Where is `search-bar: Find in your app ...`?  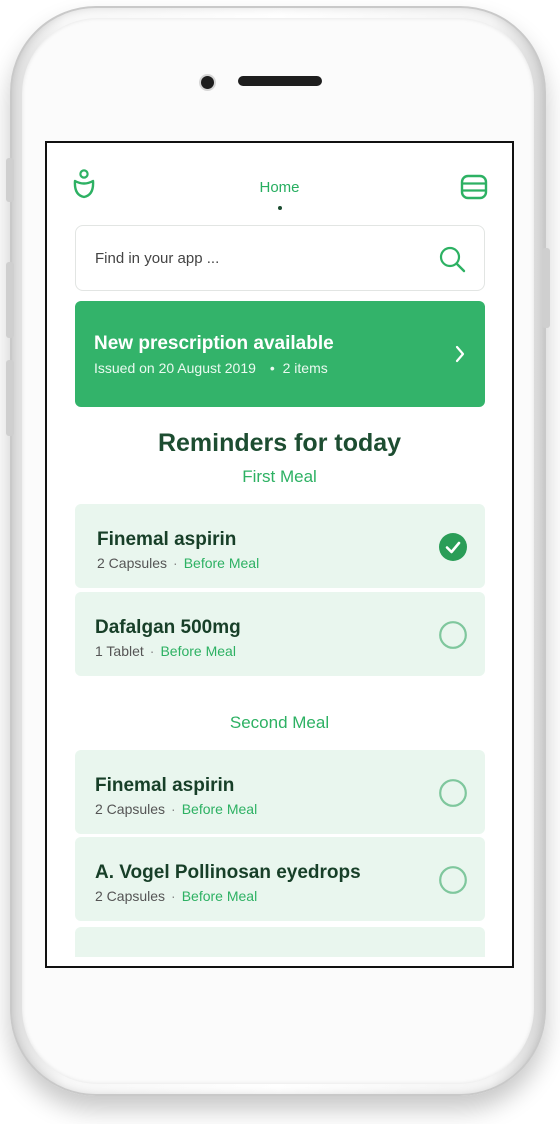 search-bar: Find in your app ... is located at coordinates (280, 258).